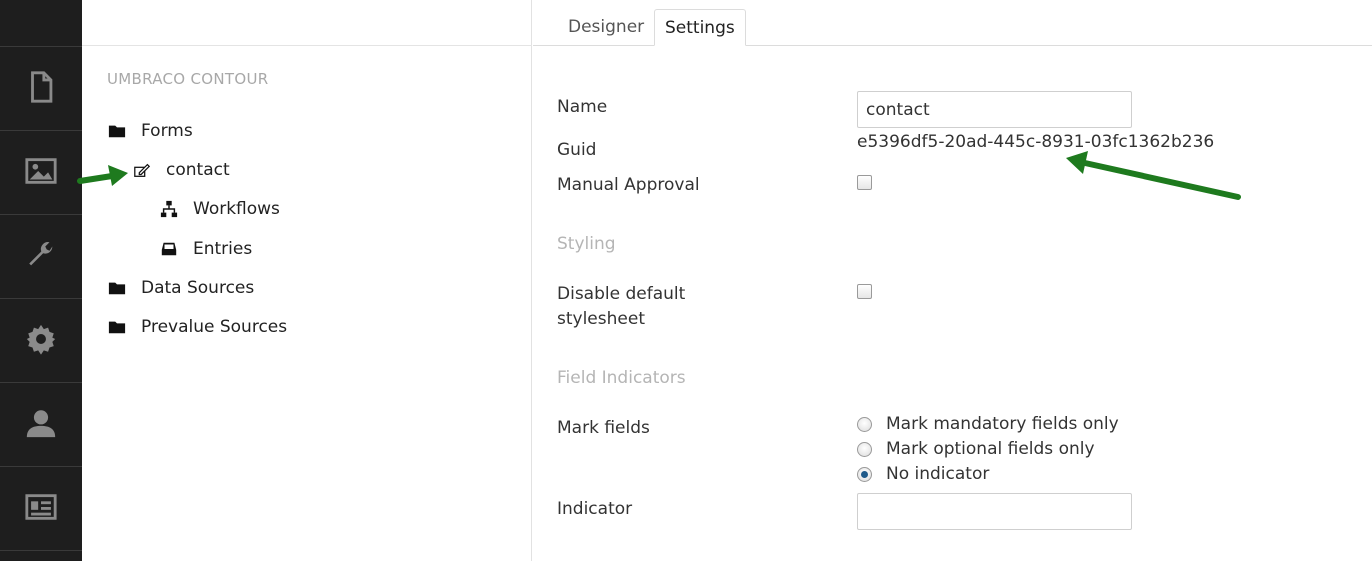 The image size is (1372, 561). I want to click on radio-mark-optional: Mark optional fields only, so click(976, 449).